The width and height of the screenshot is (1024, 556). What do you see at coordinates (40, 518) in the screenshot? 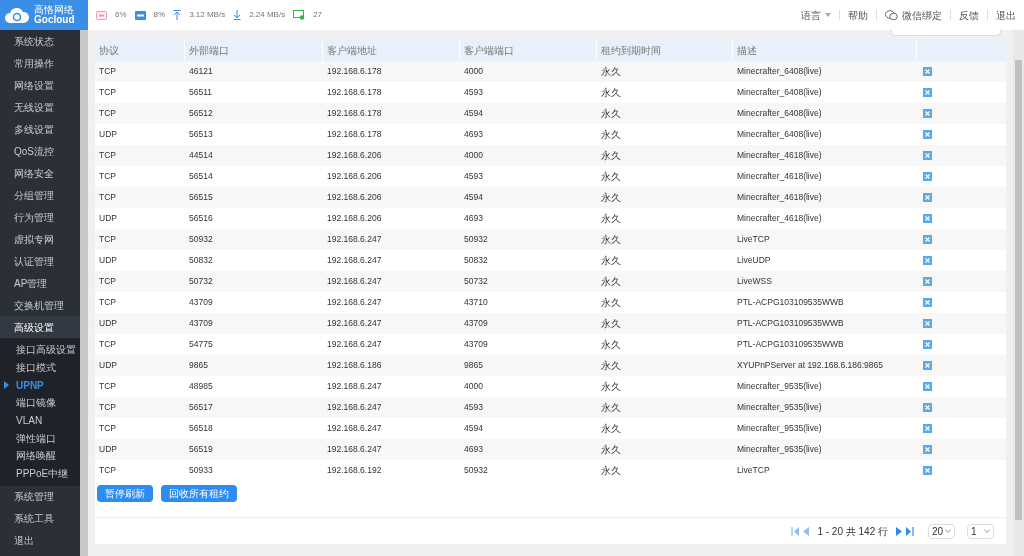
I see `sidebar-item: 系统工具` at bounding box center [40, 518].